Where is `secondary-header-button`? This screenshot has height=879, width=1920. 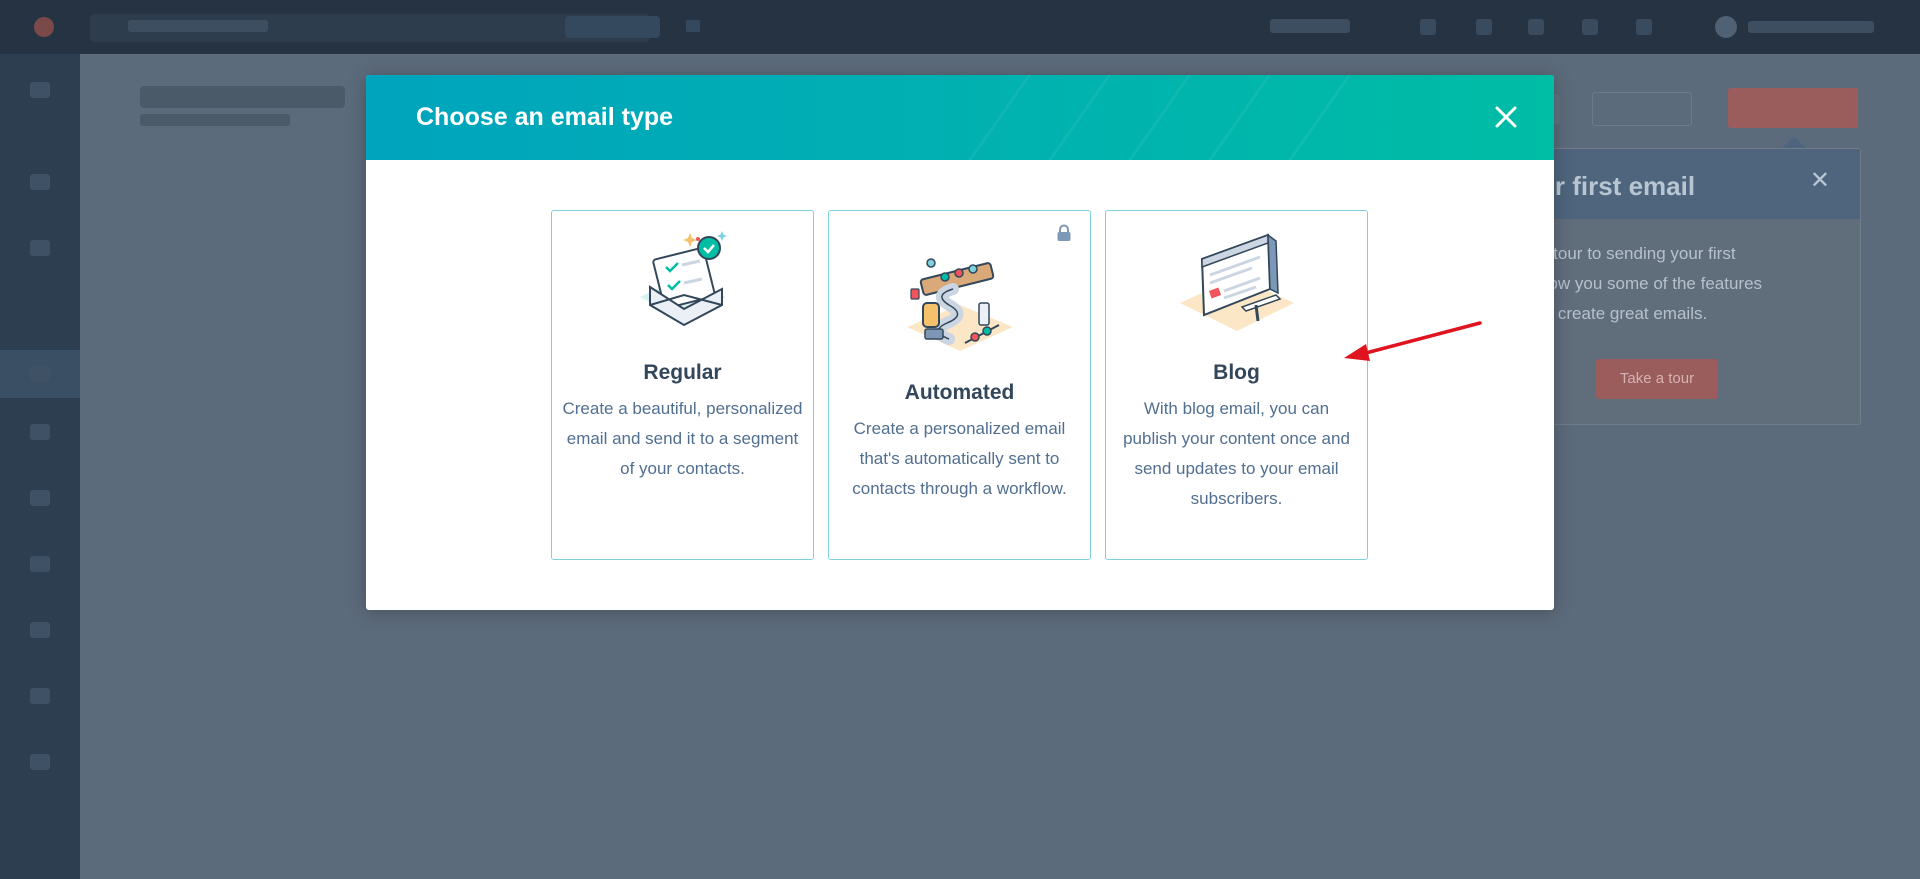
secondary-header-button is located at coordinates (1642, 109).